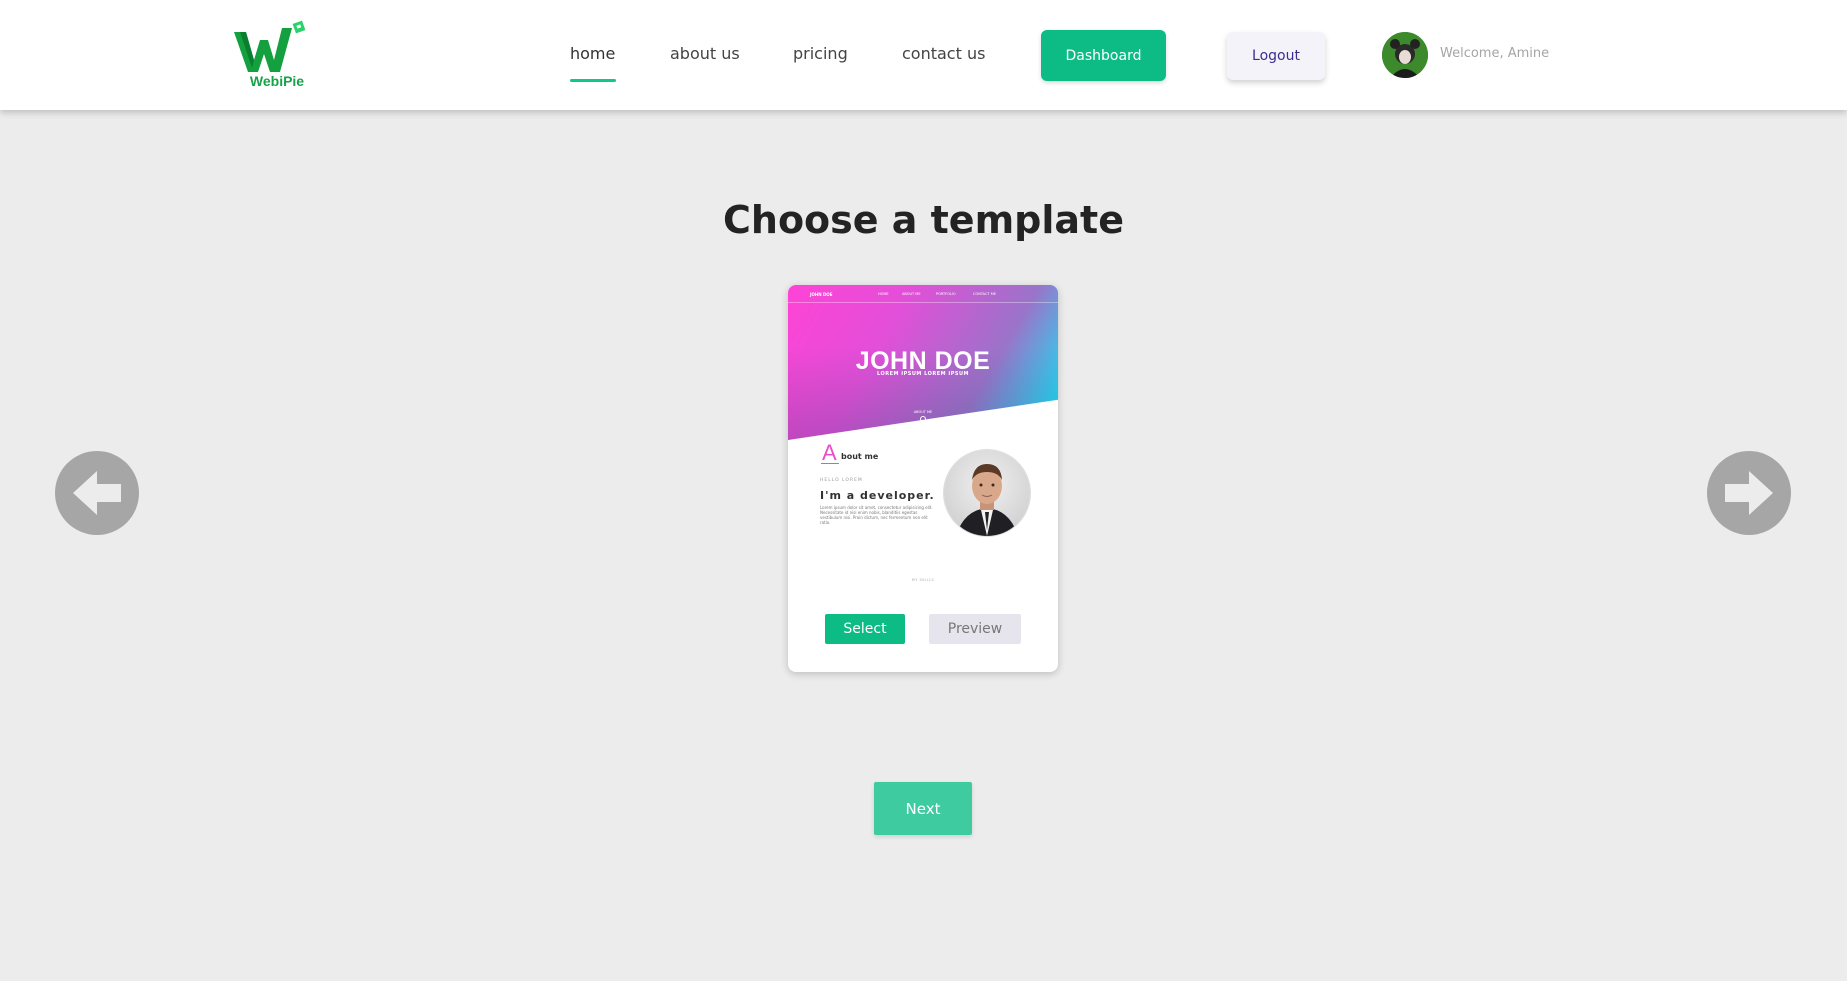  Describe the element at coordinates (860, 456) in the screenshot. I see `about-heading: bout me` at that location.